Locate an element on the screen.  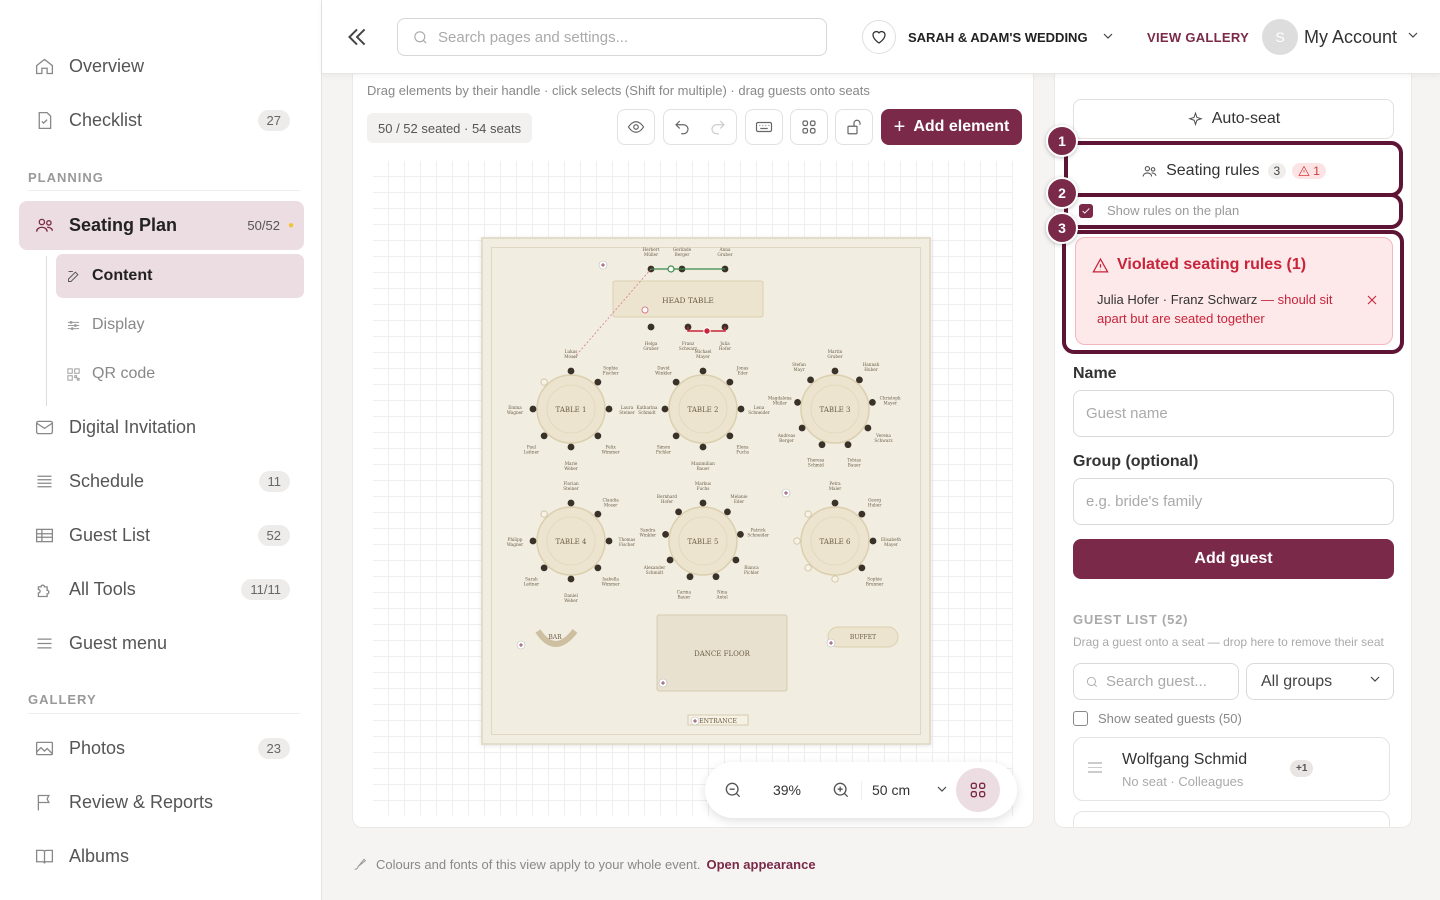
nav-overview: Overview is located at coordinates (161, 66).